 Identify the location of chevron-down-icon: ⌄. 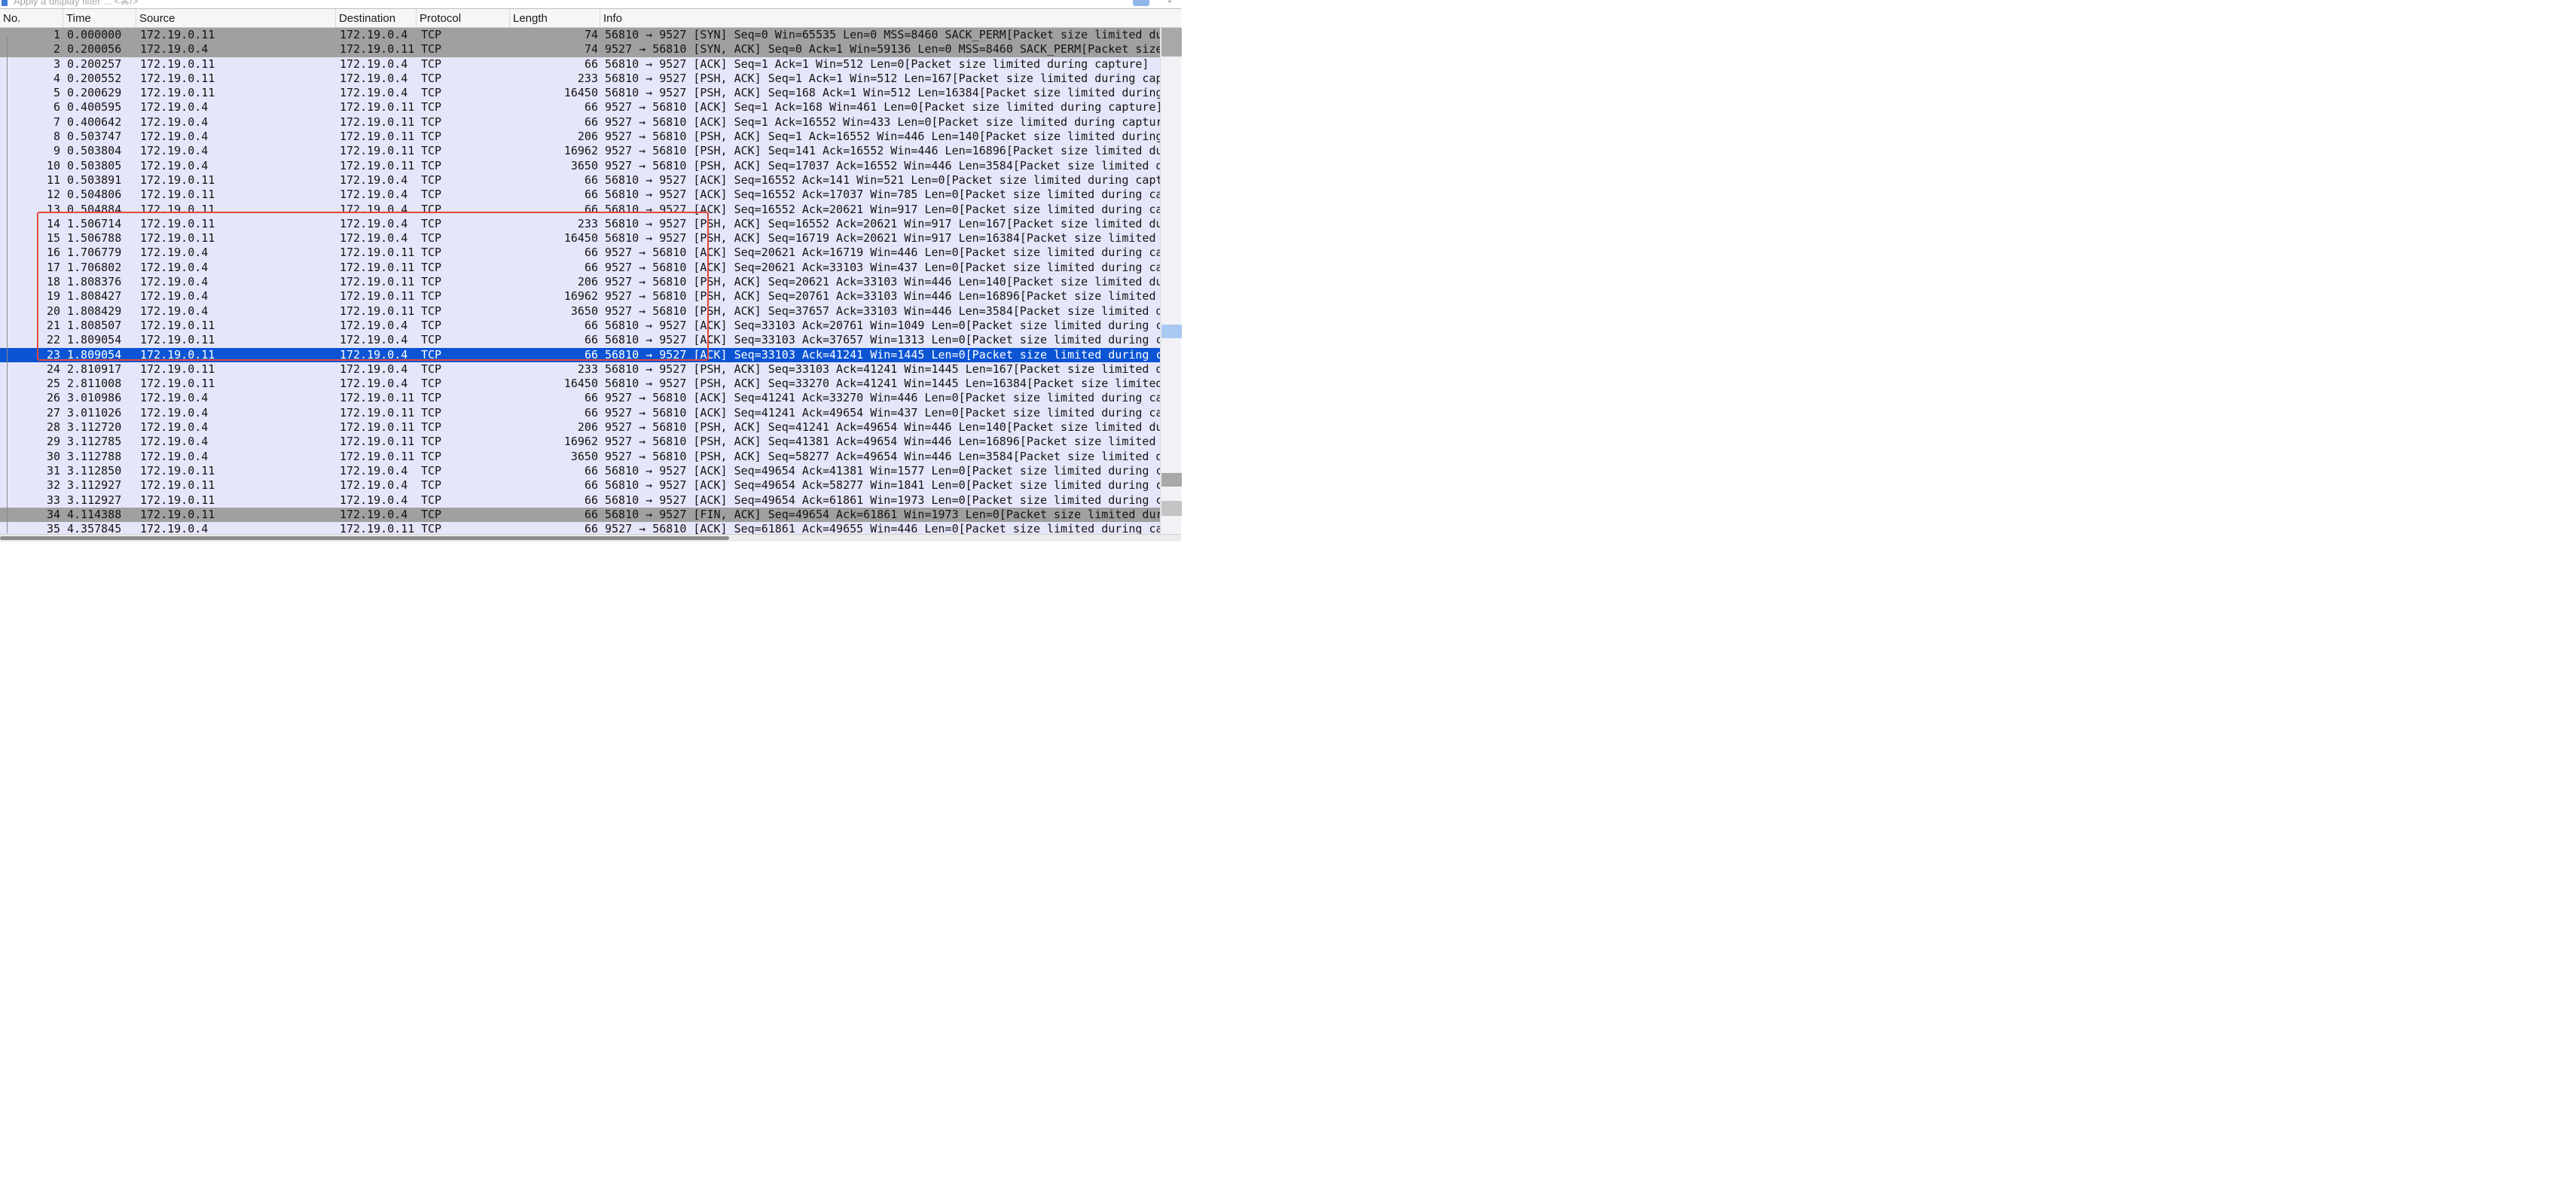
(1170, 3).